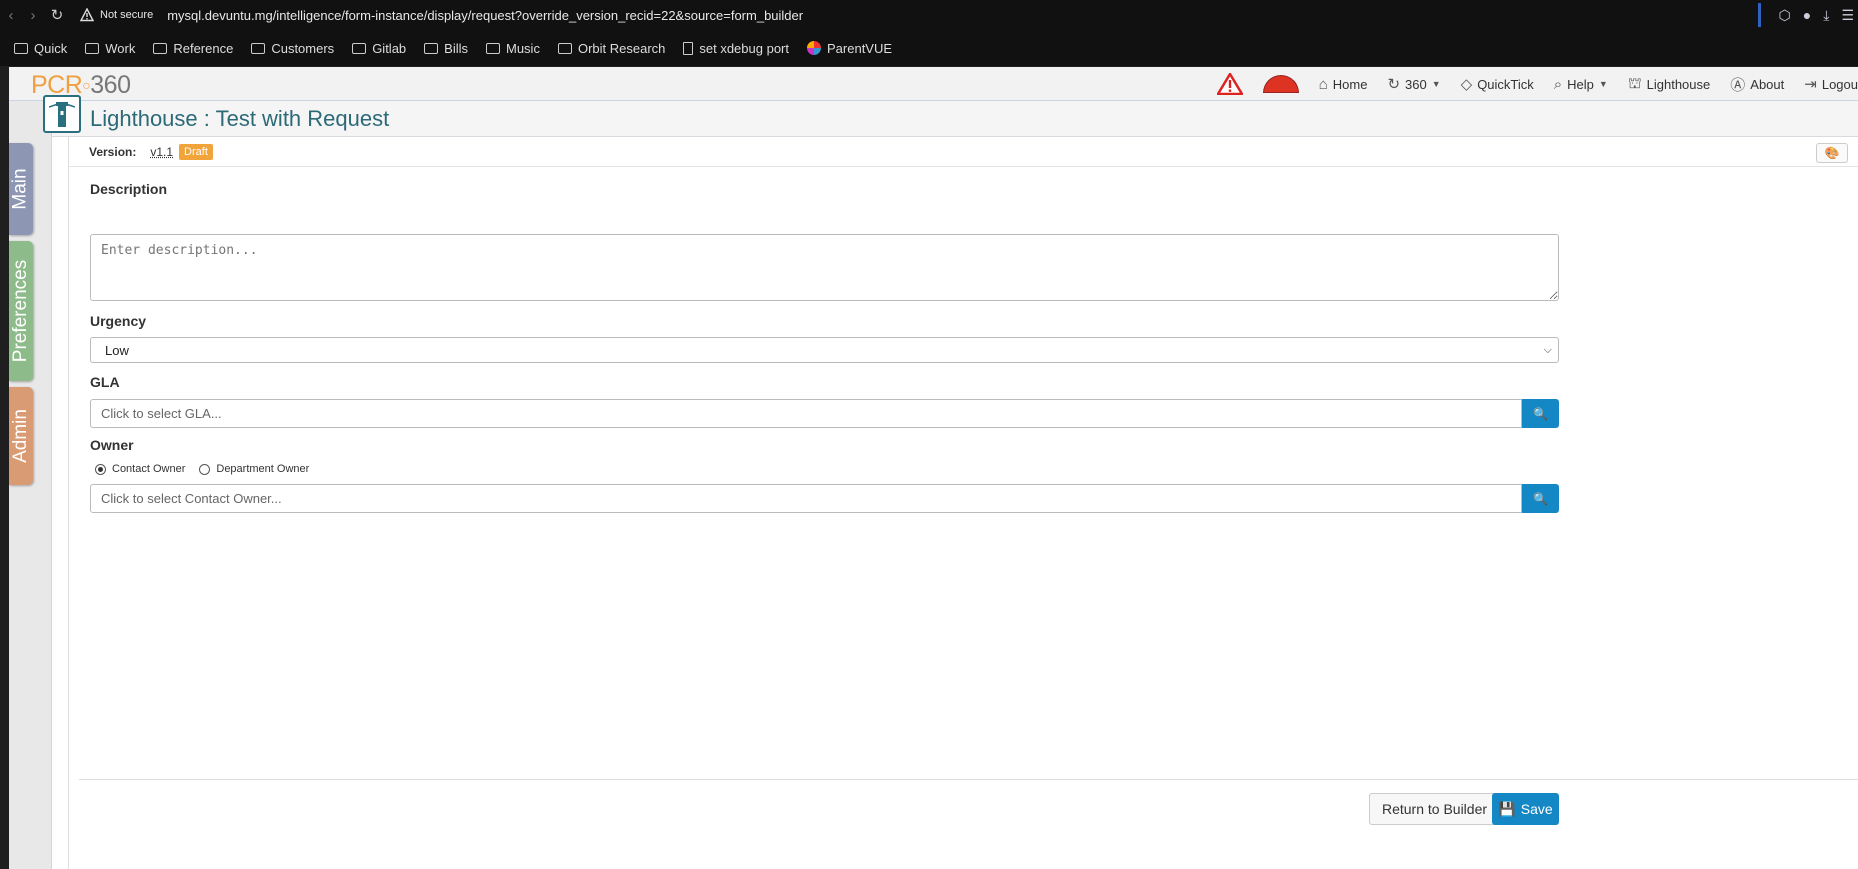 Image resolution: width=1858 pixels, height=869 pixels. I want to click on chevron-down-icon: ⌵, so click(1548, 350).